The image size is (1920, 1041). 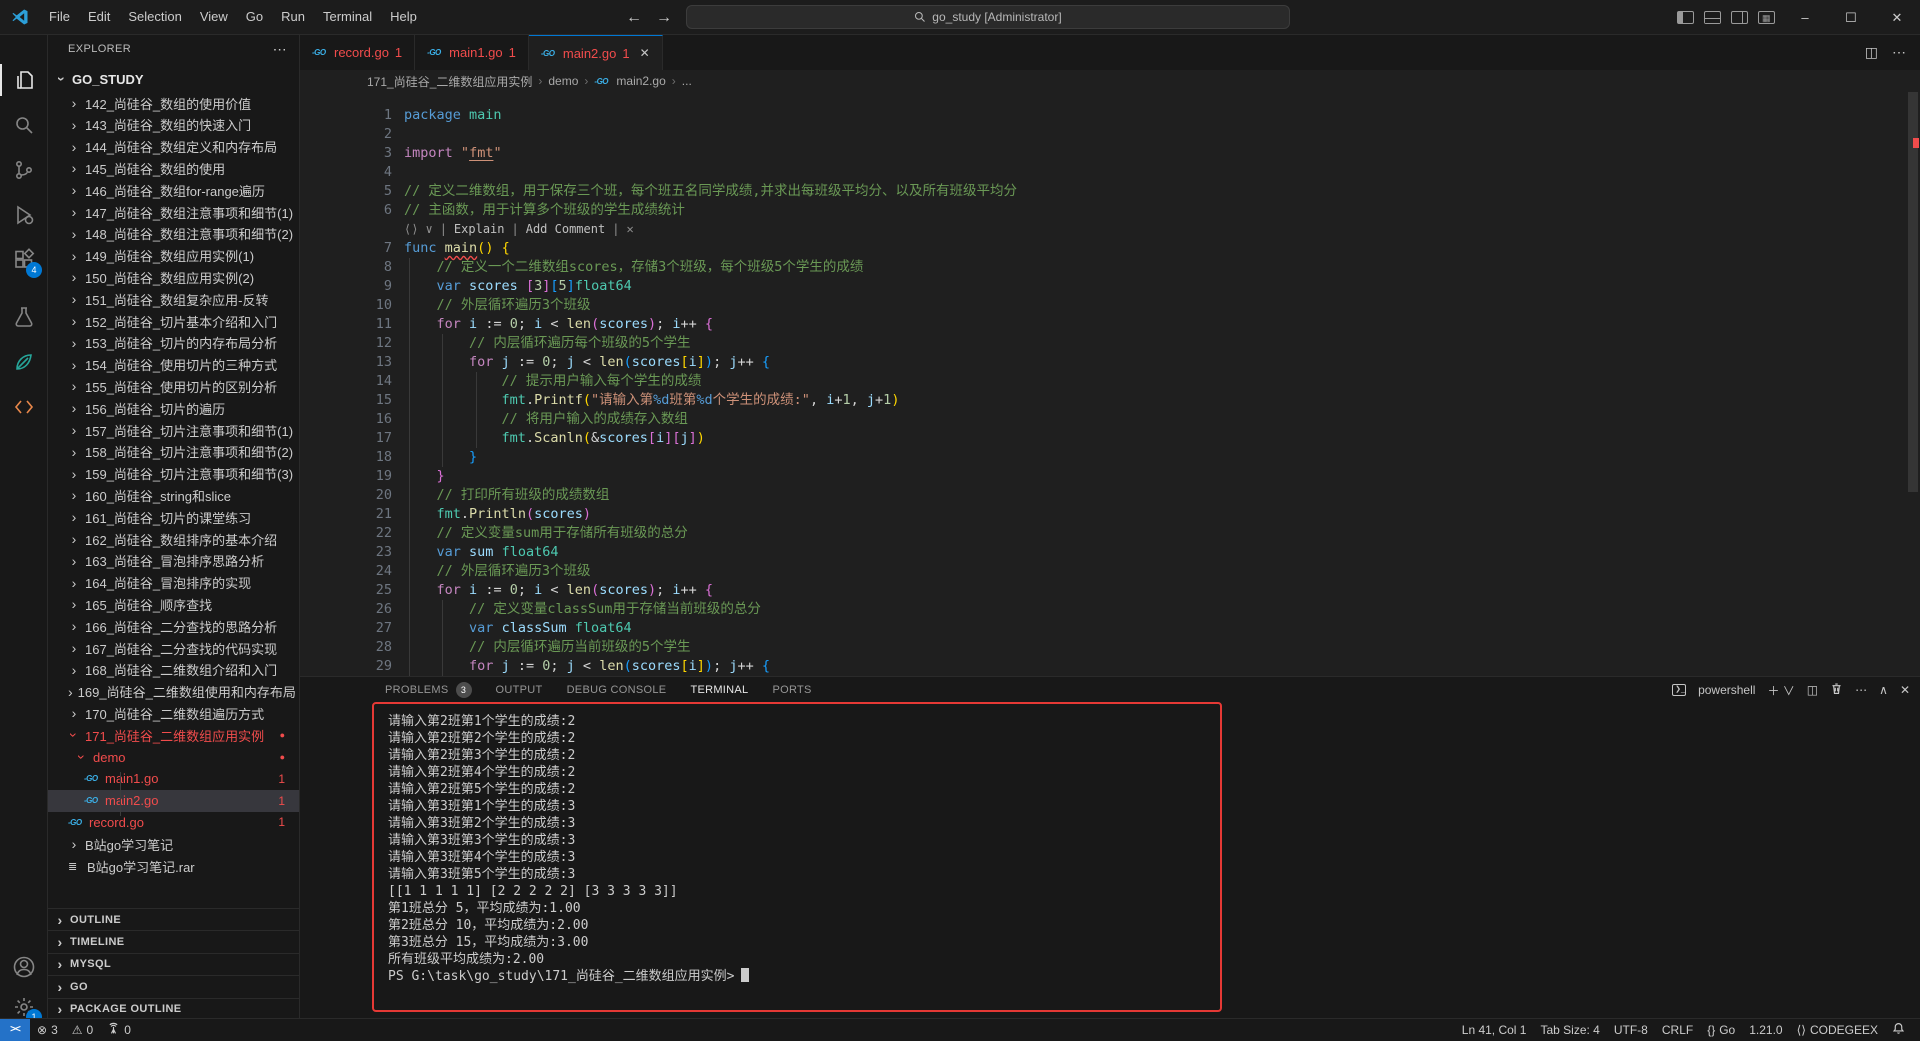 What do you see at coordinates (568, 976) in the screenshot?
I see `terminal-prompt: PS G:\task\go_study\171_尚硅谷_二维数组应用实例>` at bounding box center [568, 976].